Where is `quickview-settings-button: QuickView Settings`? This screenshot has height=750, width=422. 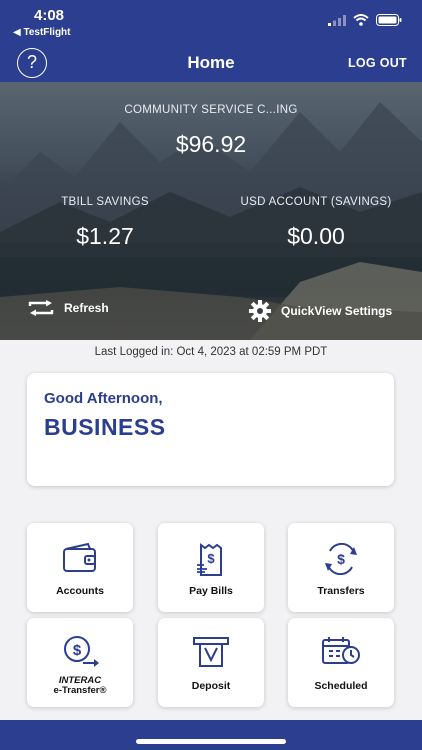
quickview-settings-button: QuickView Settings is located at coordinates (320, 311).